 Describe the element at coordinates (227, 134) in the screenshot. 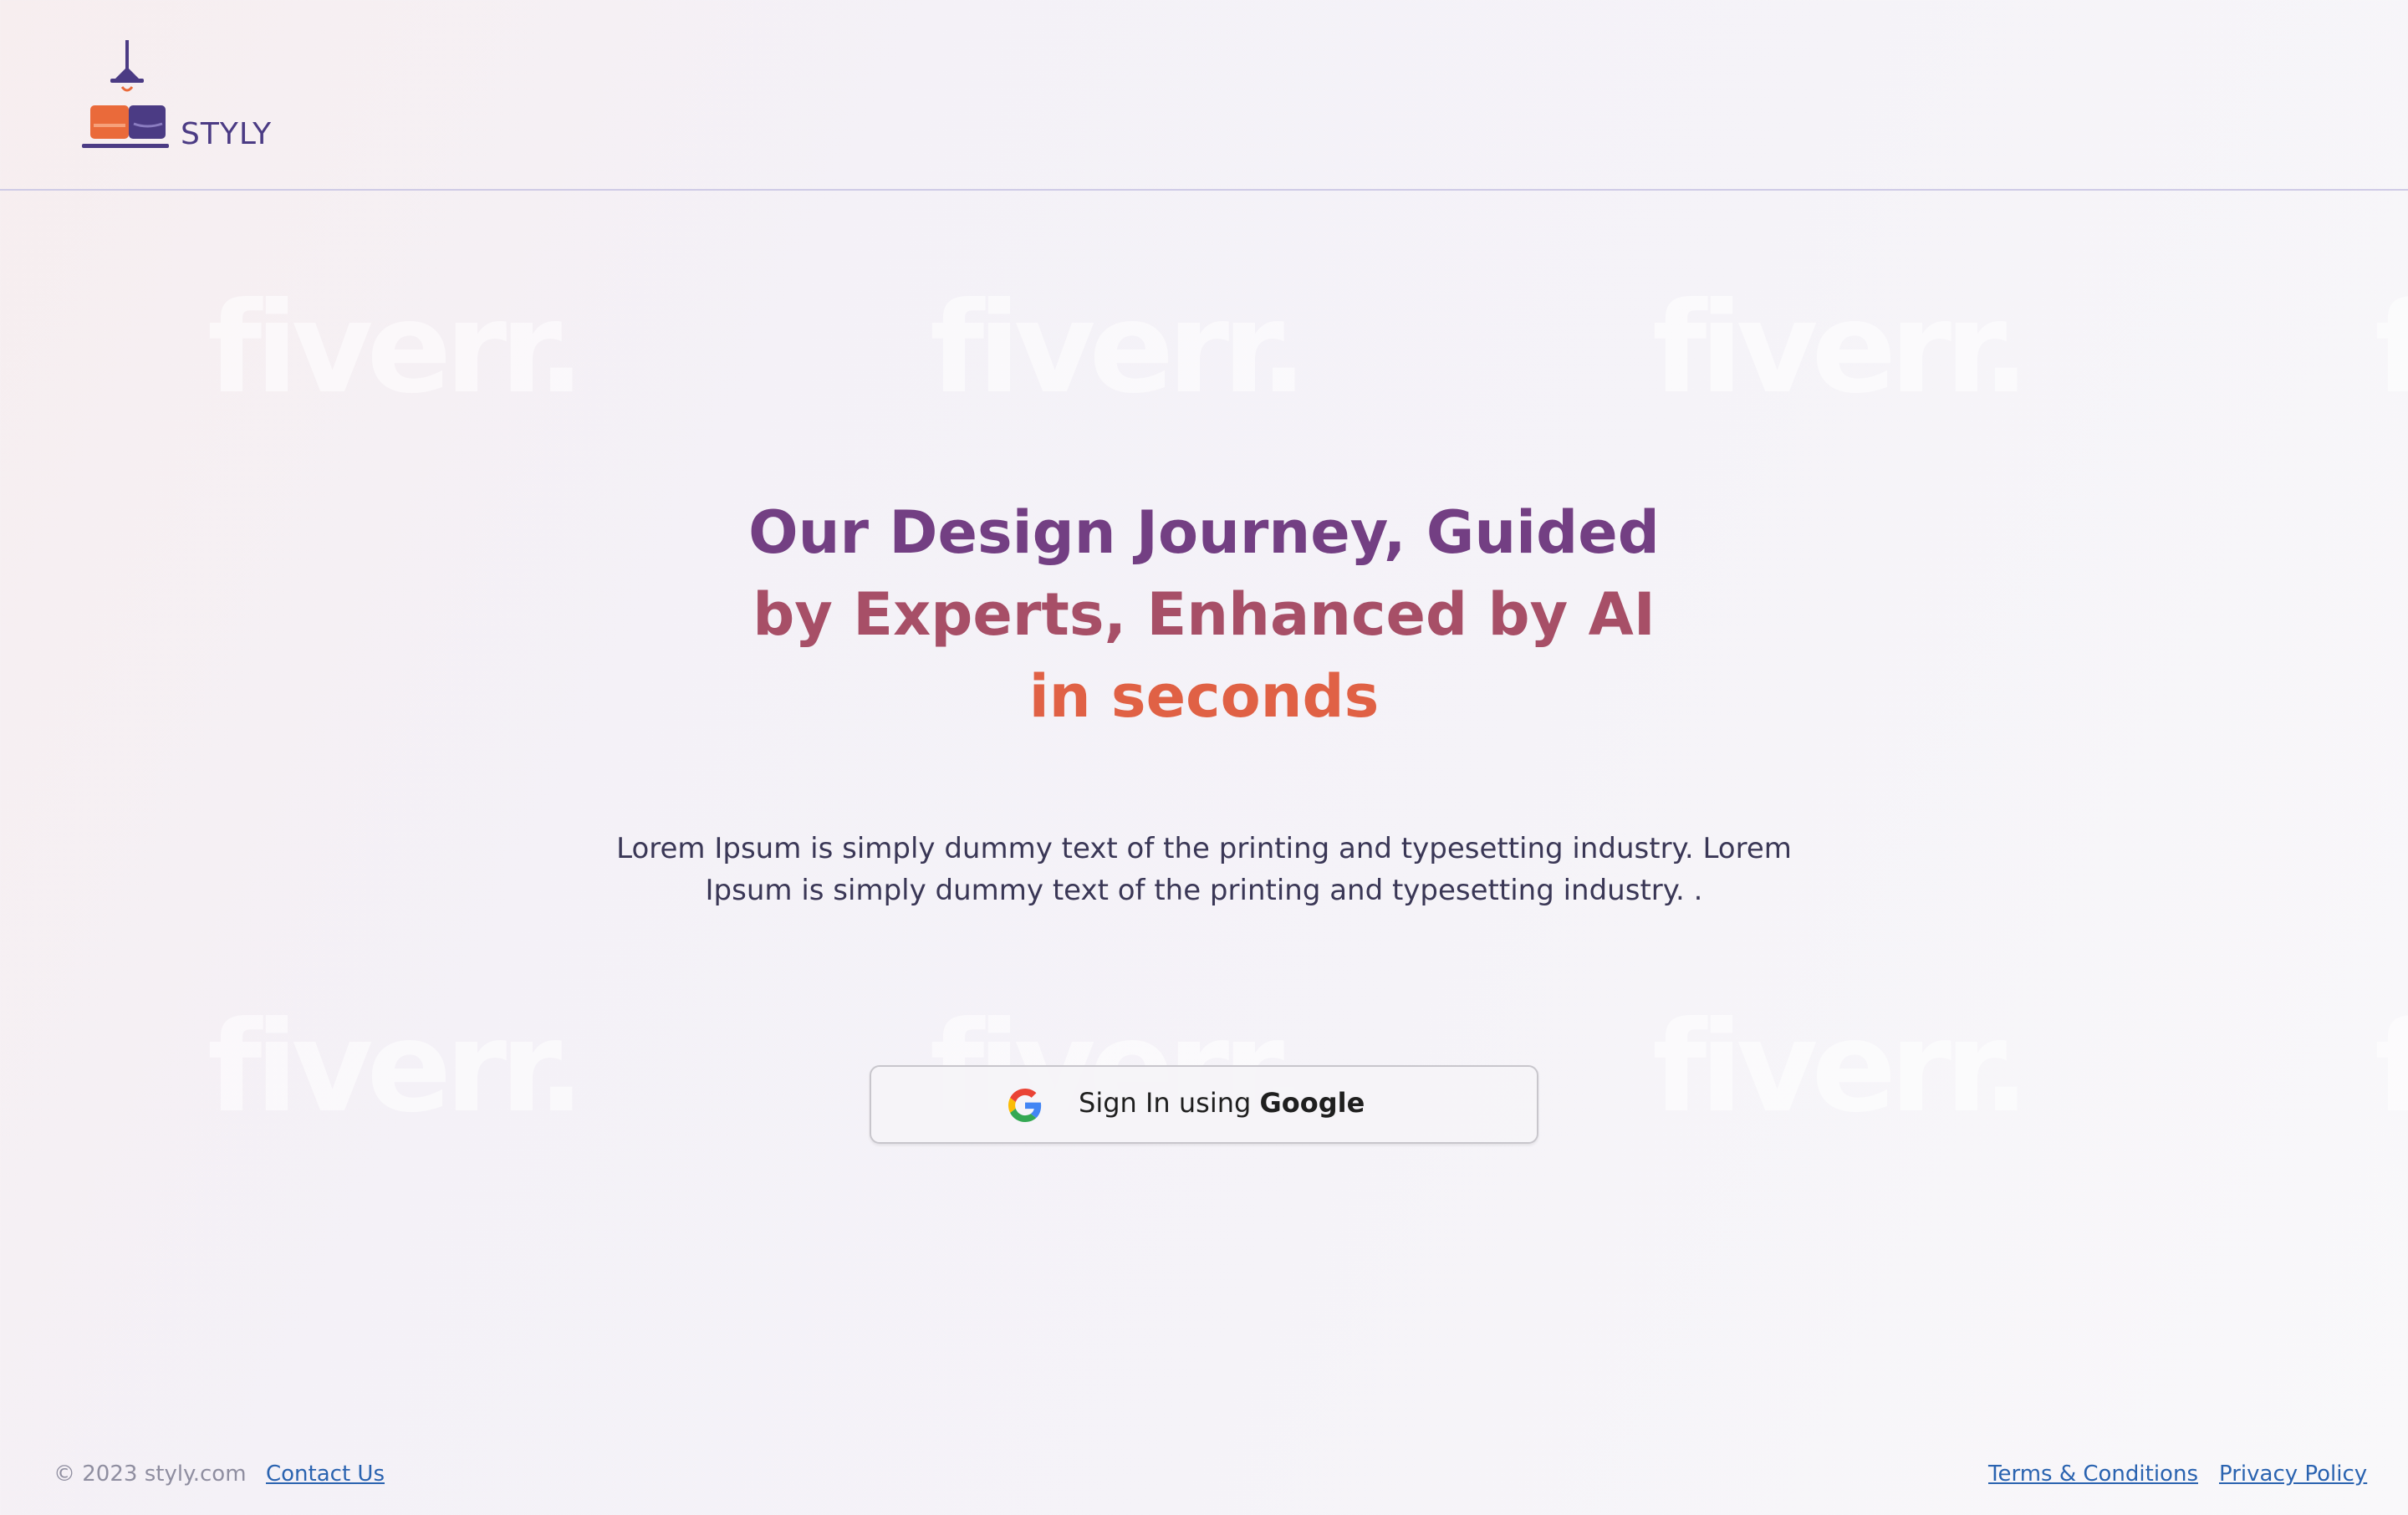

I see `brand-name: STYLY` at that location.